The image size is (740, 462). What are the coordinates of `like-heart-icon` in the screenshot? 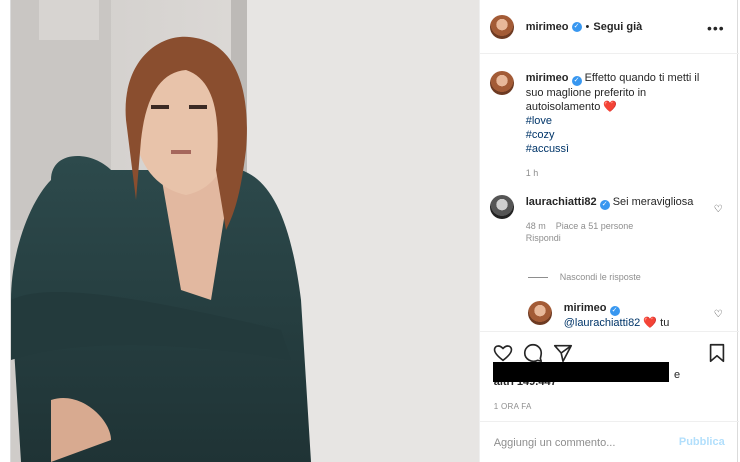 It's located at (503, 353).